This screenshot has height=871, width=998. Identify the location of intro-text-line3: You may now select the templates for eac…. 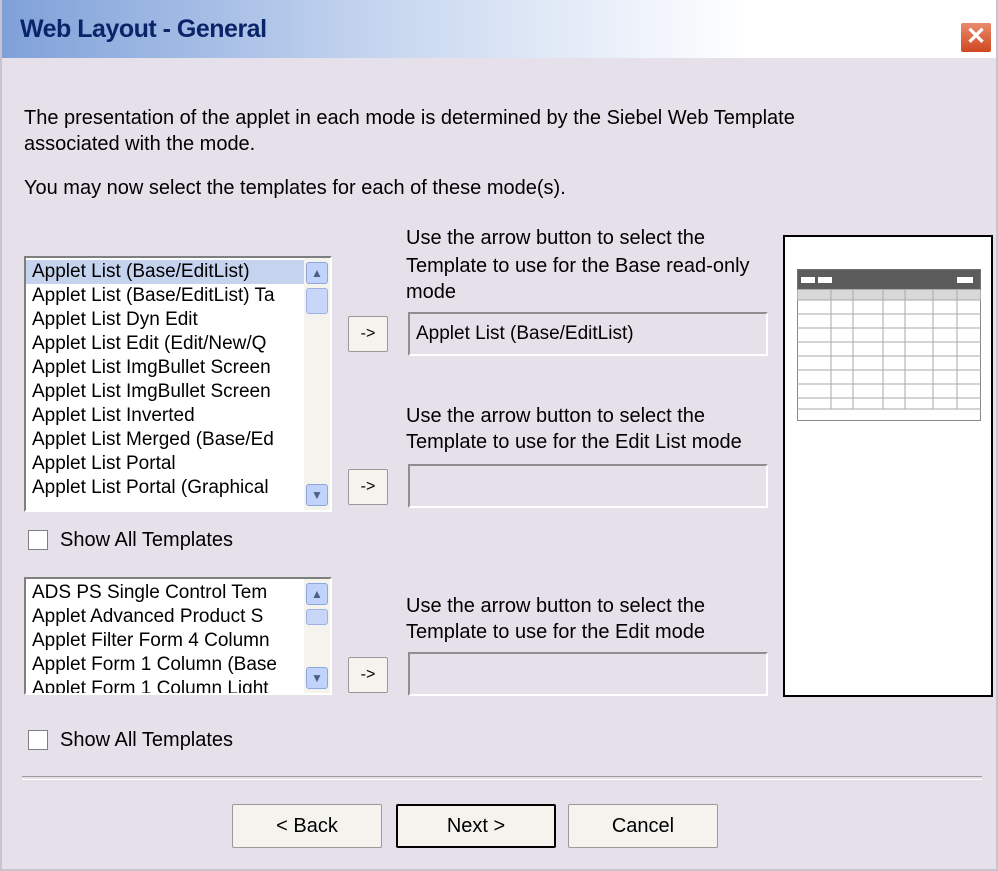
(295, 188).